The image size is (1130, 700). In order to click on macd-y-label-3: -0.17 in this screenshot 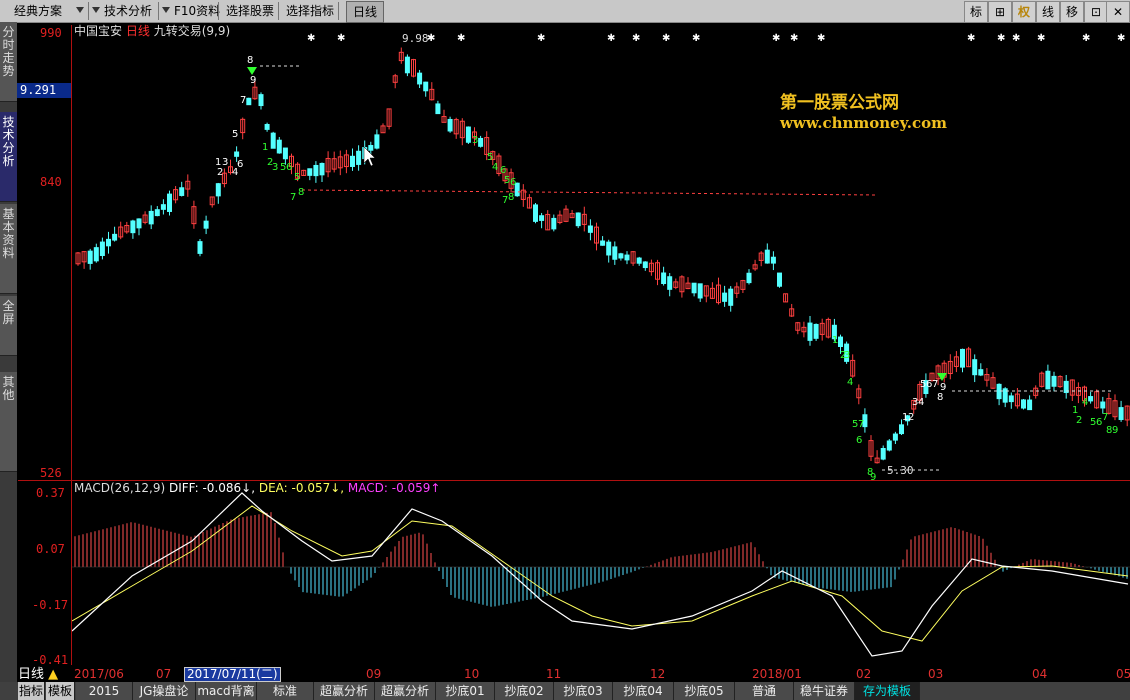, I will do `click(50, 605)`.